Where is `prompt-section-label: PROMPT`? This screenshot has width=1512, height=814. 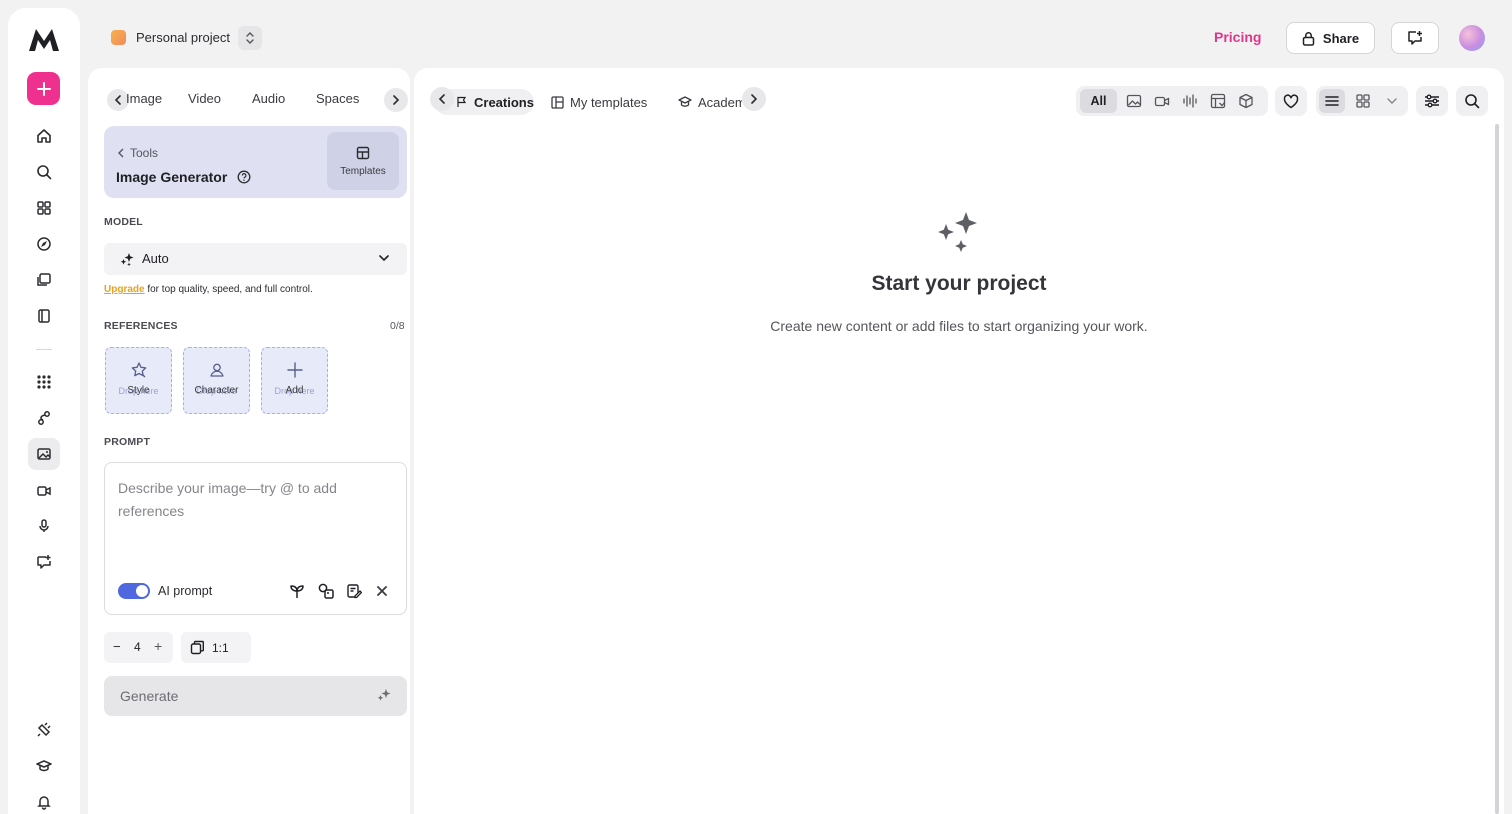
prompt-section-label: PROMPT is located at coordinates (127, 442).